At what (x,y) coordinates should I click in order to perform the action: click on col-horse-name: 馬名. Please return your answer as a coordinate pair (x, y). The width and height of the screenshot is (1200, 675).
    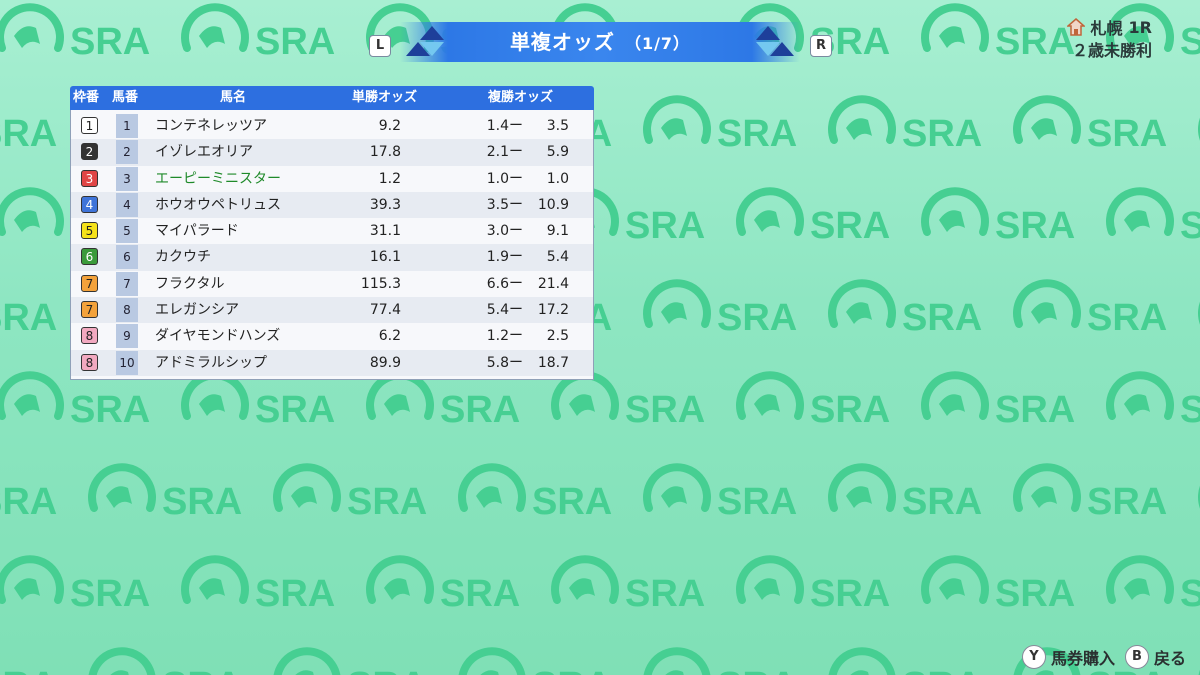
    Looking at the image, I should click on (233, 97).